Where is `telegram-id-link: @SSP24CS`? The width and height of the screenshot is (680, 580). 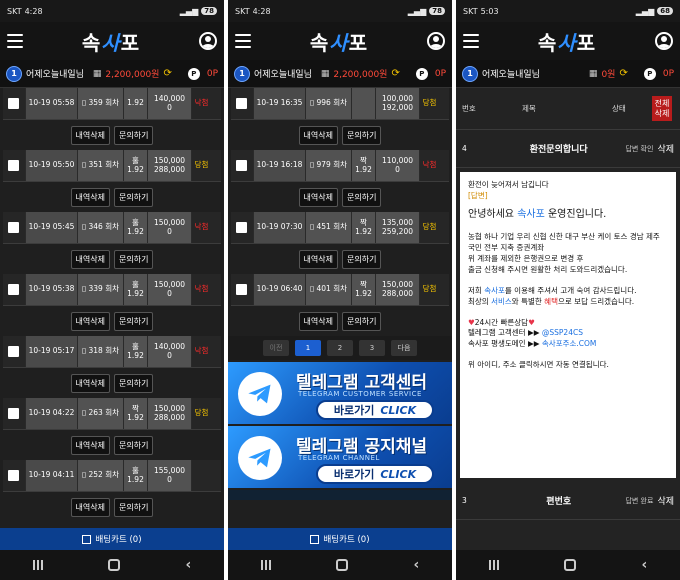 telegram-id-link: @SSP24CS is located at coordinates (562, 332).